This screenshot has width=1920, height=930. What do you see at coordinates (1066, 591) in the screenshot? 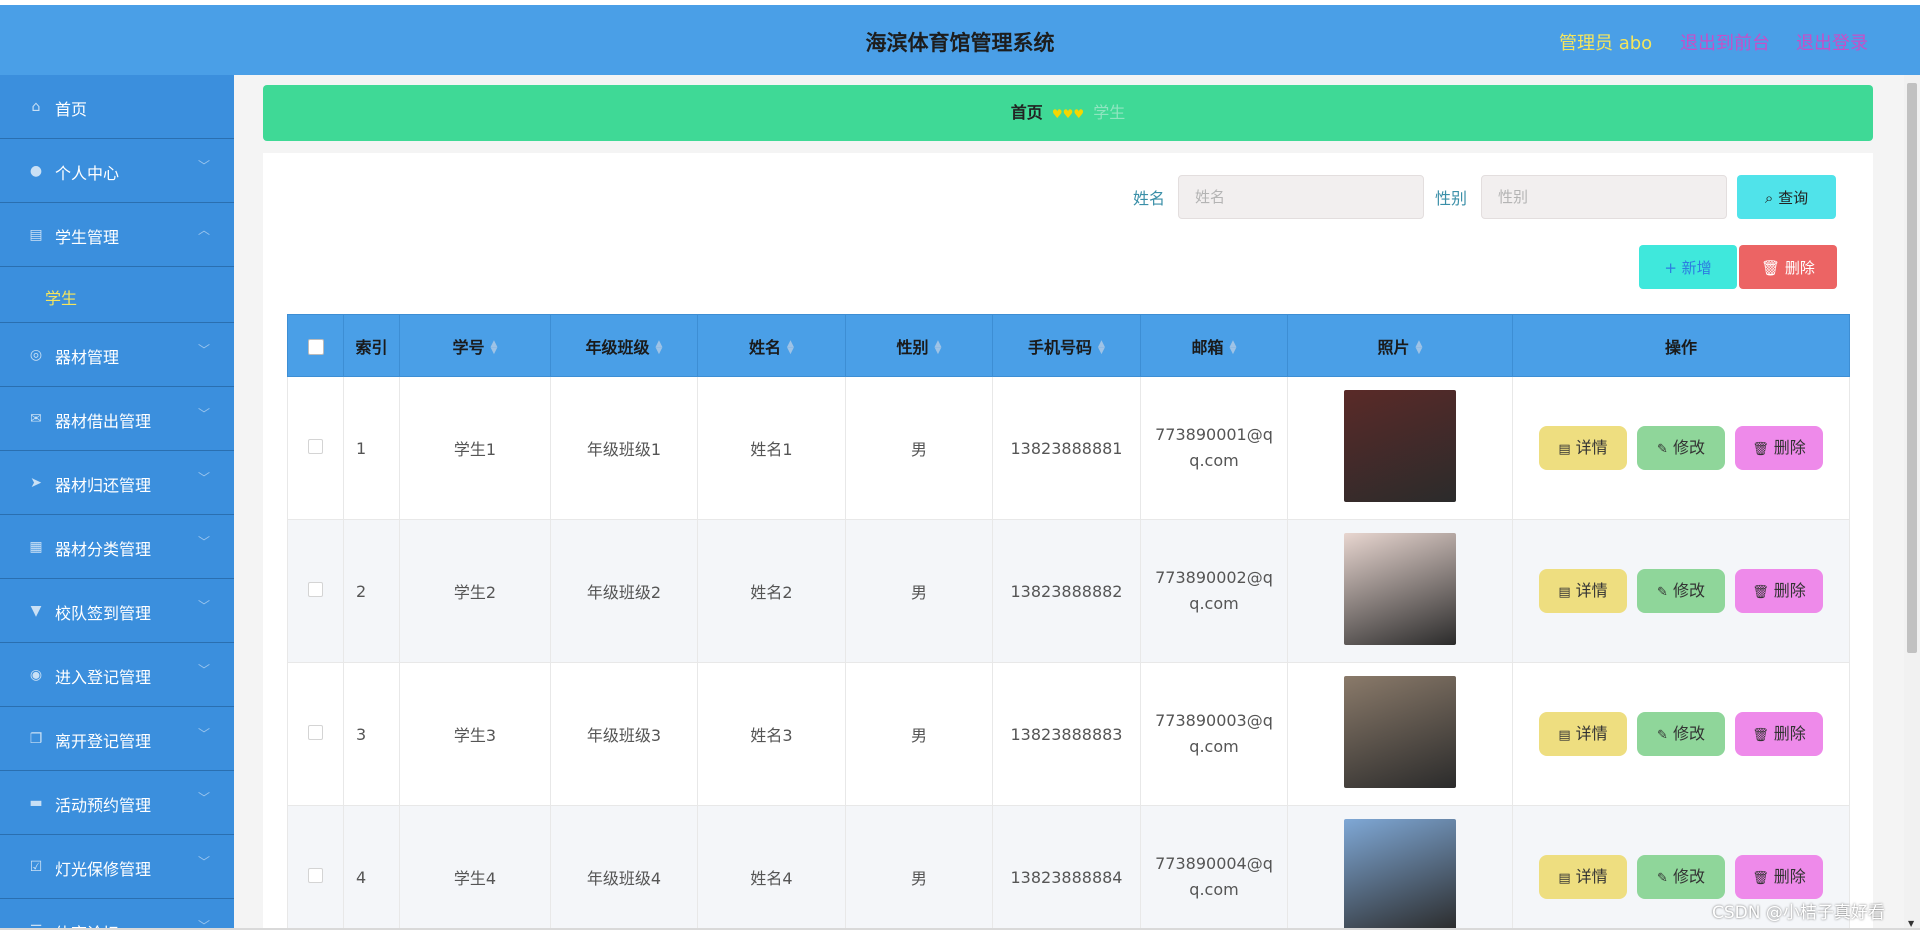
I see `phone-cell: 13823888882` at bounding box center [1066, 591].